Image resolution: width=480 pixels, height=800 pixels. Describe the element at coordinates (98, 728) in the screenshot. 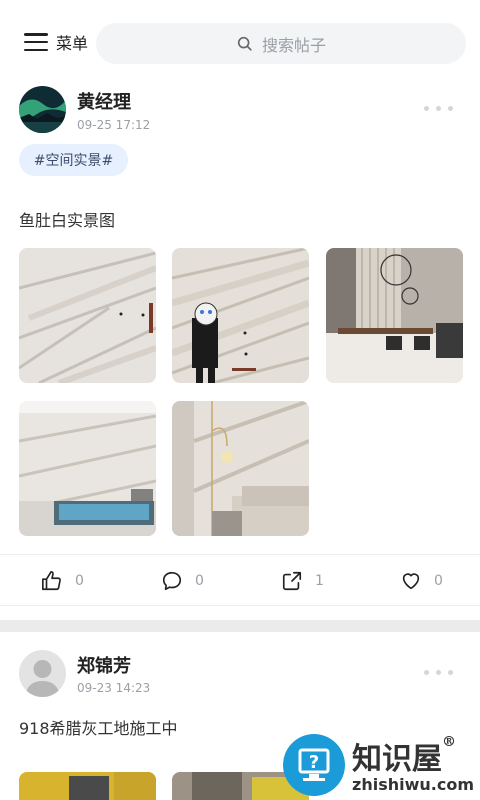

I see `post-content: 918希腊灰工地施工中` at that location.